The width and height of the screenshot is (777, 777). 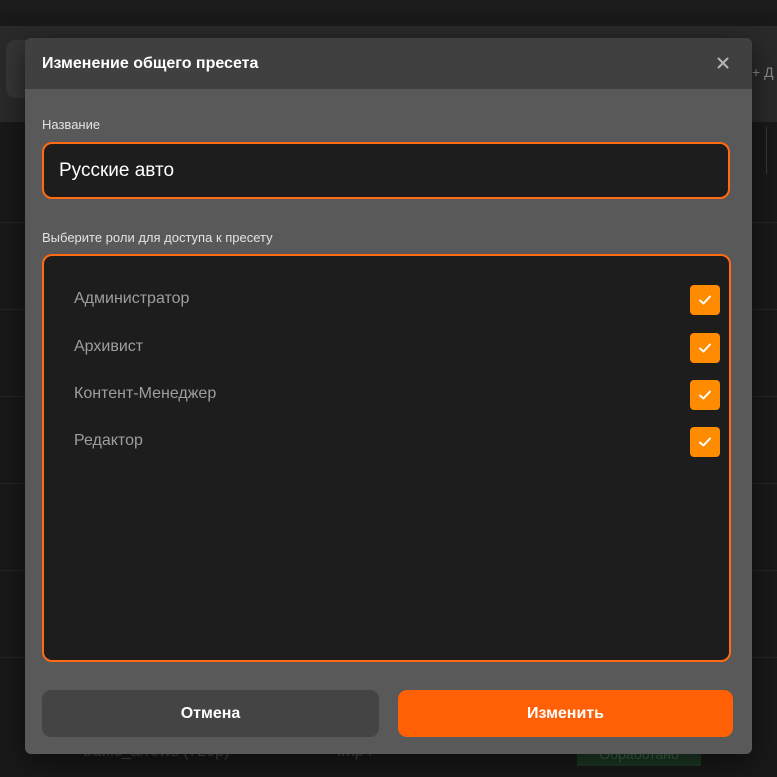 What do you see at coordinates (565, 713) in the screenshot?
I see `submit-button: Изменить` at bounding box center [565, 713].